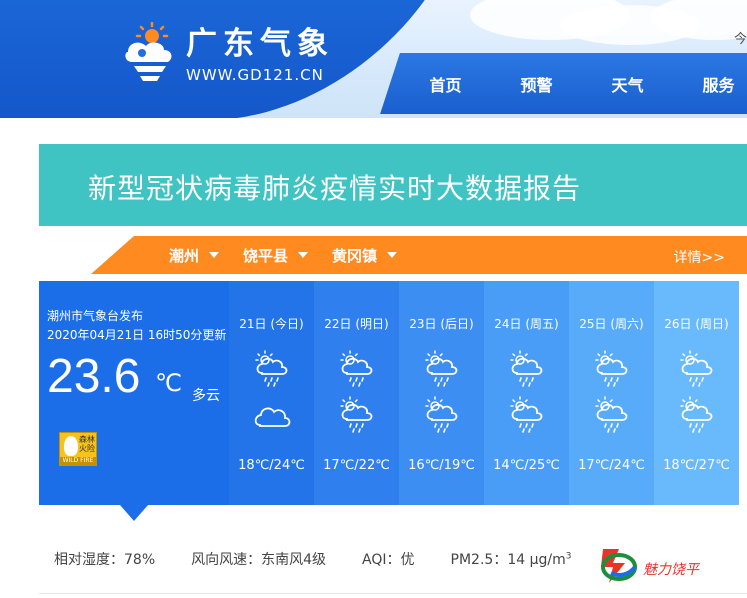 The image size is (747, 598). I want to click on warning-subtext: WILD FIRE, so click(78, 461).